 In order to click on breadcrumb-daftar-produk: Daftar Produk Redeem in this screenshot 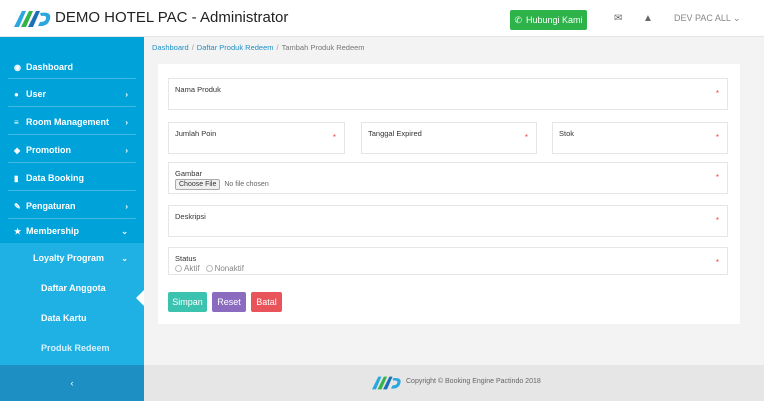, I will do `click(235, 47)`.